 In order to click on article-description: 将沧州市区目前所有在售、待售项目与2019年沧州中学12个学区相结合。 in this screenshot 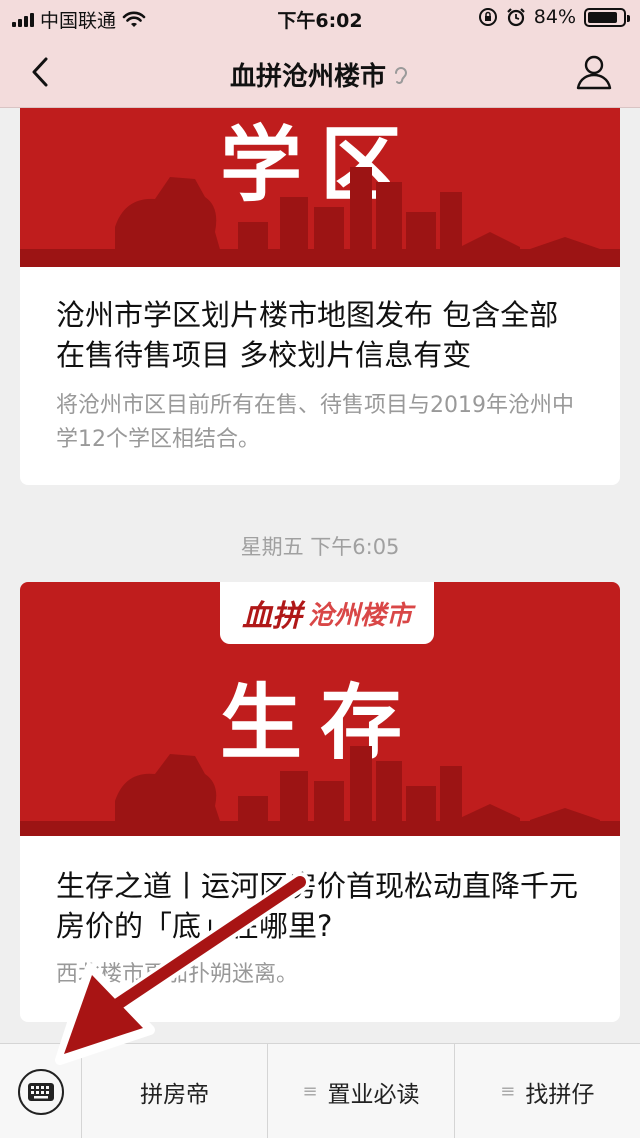, I will do `click(315, 422)`.